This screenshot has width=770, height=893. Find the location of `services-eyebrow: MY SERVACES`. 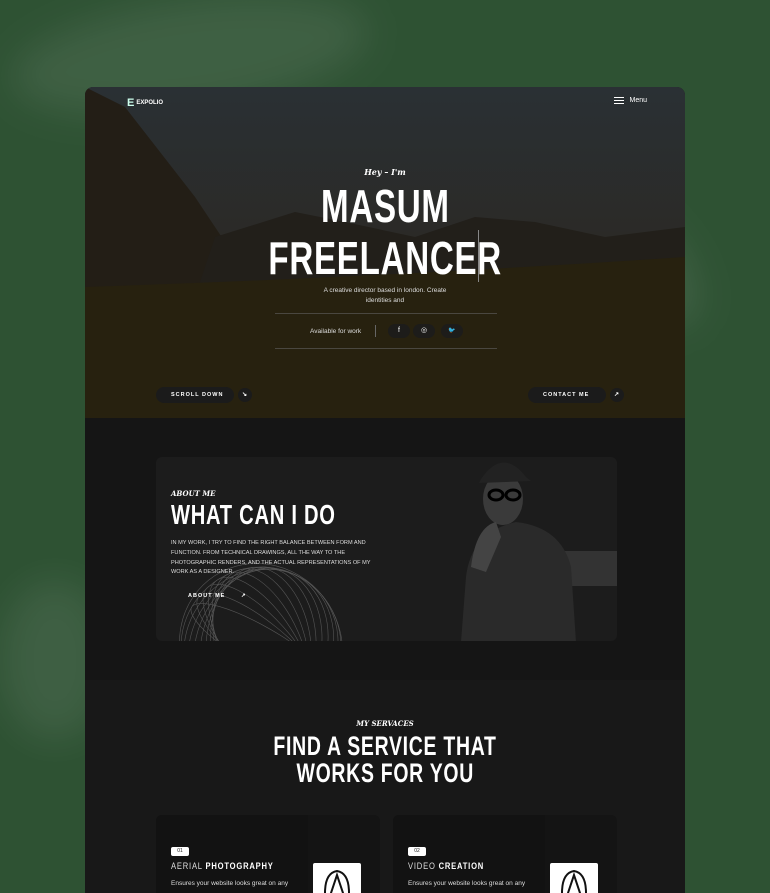

services-eyebrow: MY SERVACES is located at coordinates (385, 723).